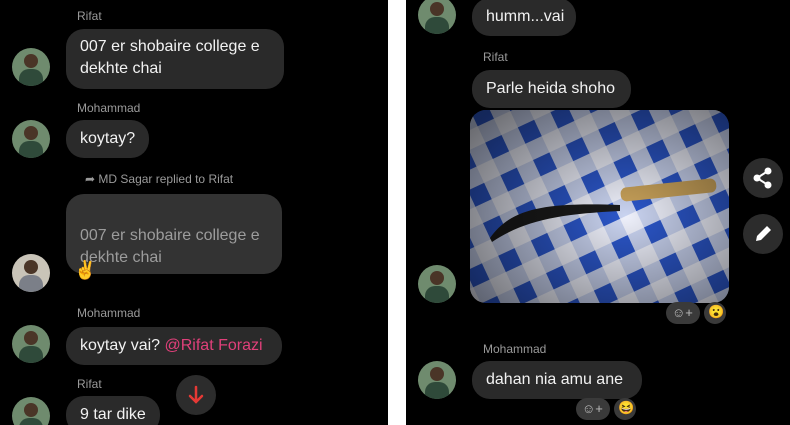 The width and height of the screenshot is (790, 425). I want to click on message-bubble: koytay vai? @Rifat Forazi, so click(174, 346).